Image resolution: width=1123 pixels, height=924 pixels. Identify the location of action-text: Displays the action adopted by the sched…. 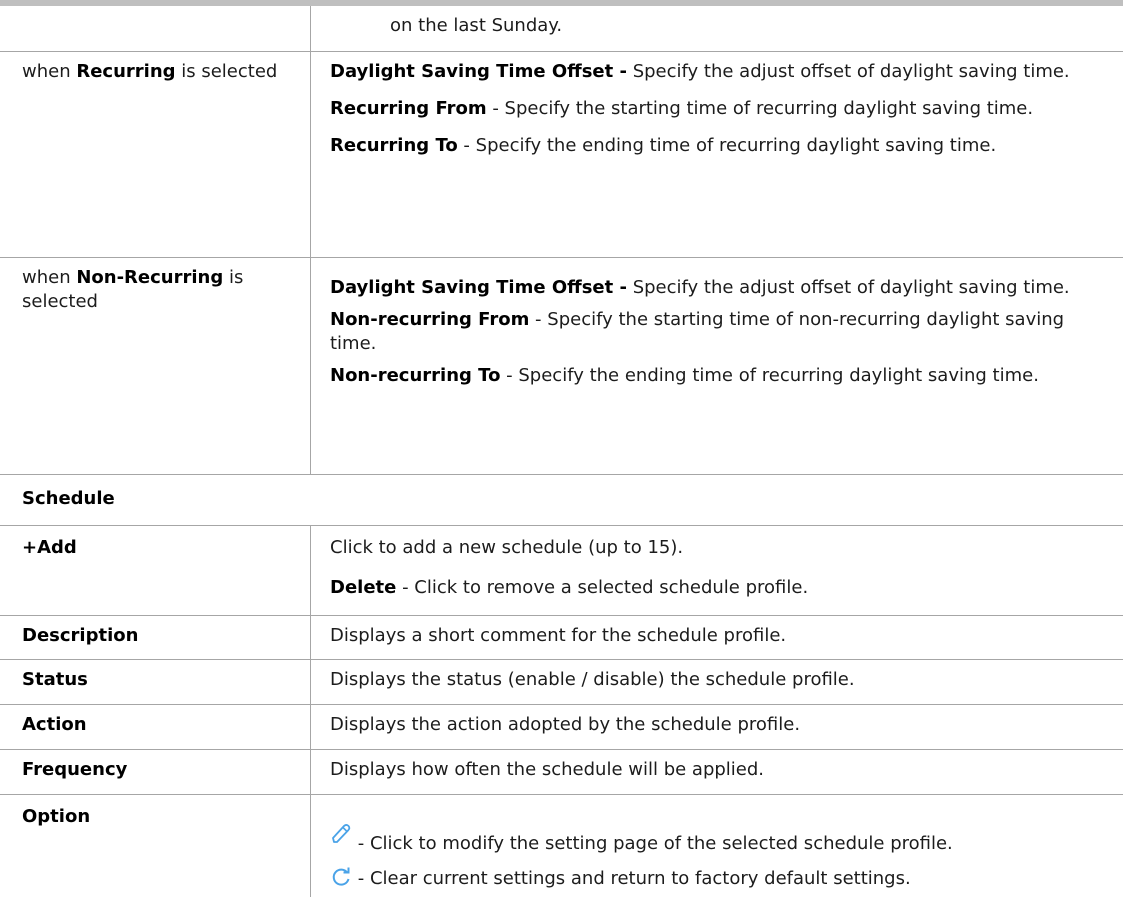
(565, 724).